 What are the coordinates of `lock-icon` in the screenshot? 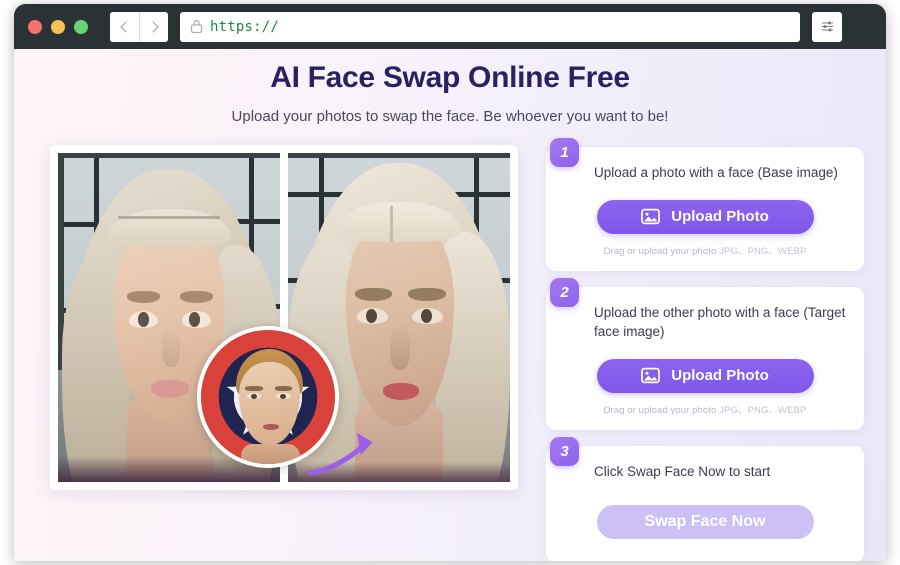 It's located at (196, 27).